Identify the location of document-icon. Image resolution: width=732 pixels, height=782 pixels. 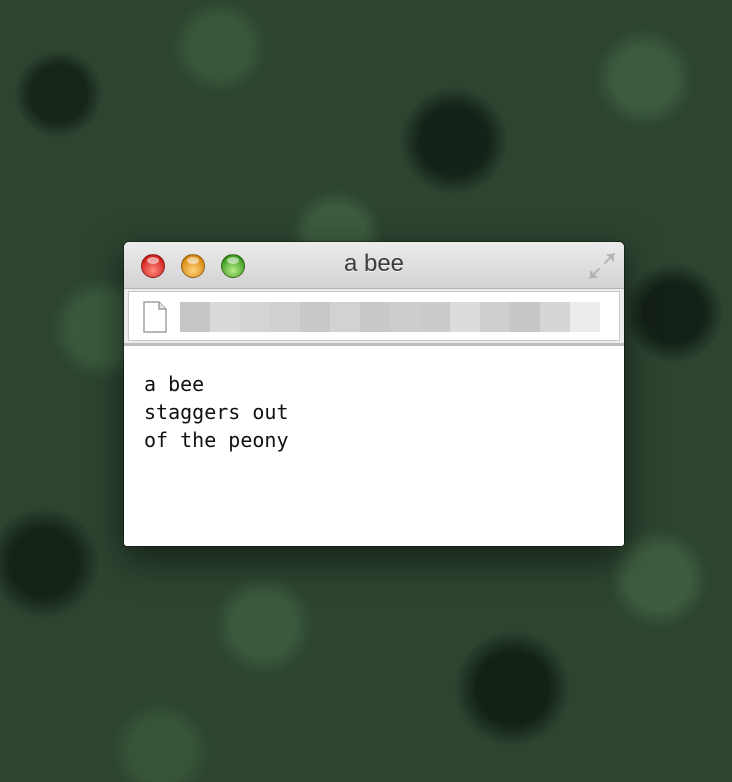
(155, 317).